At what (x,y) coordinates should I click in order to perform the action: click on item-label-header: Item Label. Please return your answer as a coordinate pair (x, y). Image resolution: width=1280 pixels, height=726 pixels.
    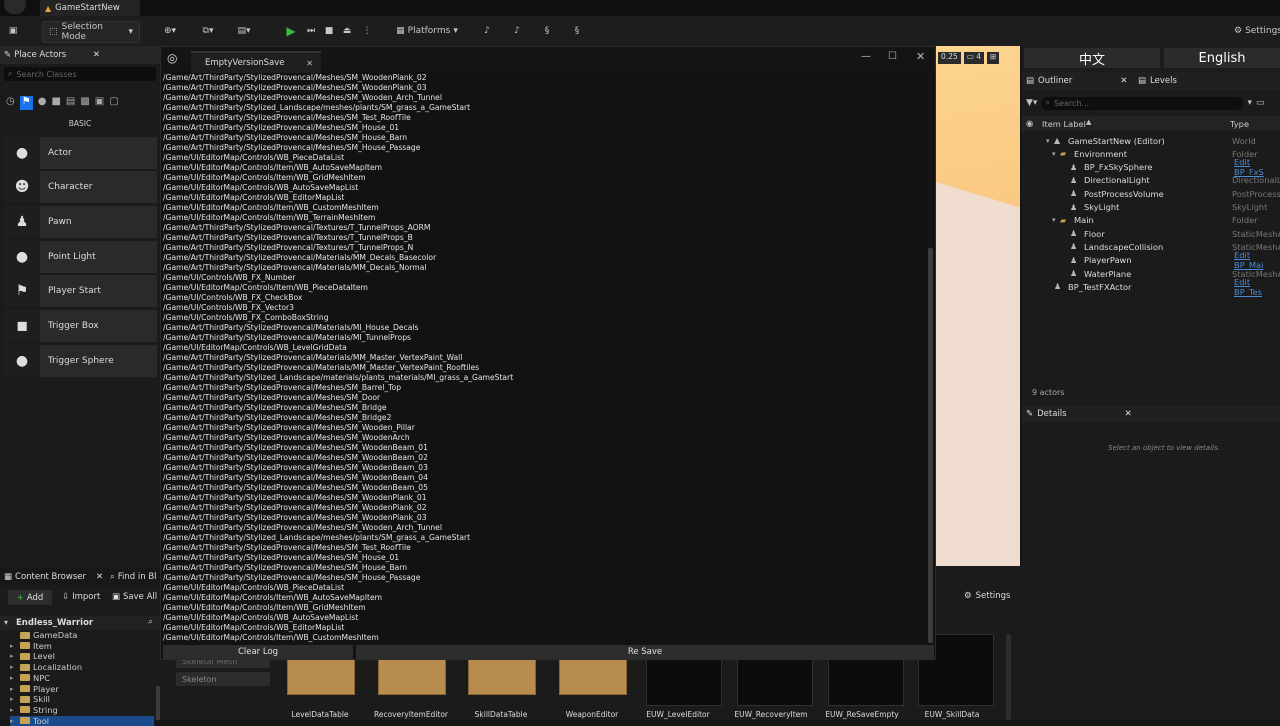
    Looking at the image, I should click on (1064, 124).